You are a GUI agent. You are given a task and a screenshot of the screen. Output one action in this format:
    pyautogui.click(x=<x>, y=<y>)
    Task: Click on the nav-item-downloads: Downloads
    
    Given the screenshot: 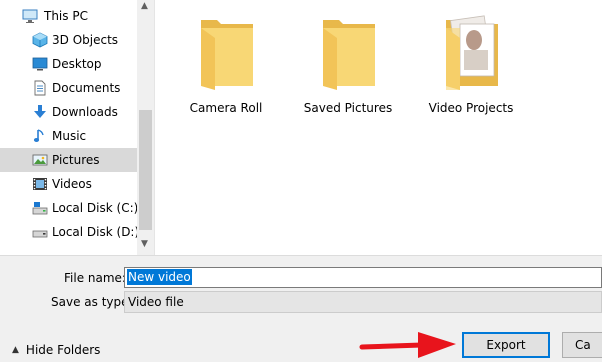 What is the action you would take?
    pyautogui.click(x=68, y=112)
    